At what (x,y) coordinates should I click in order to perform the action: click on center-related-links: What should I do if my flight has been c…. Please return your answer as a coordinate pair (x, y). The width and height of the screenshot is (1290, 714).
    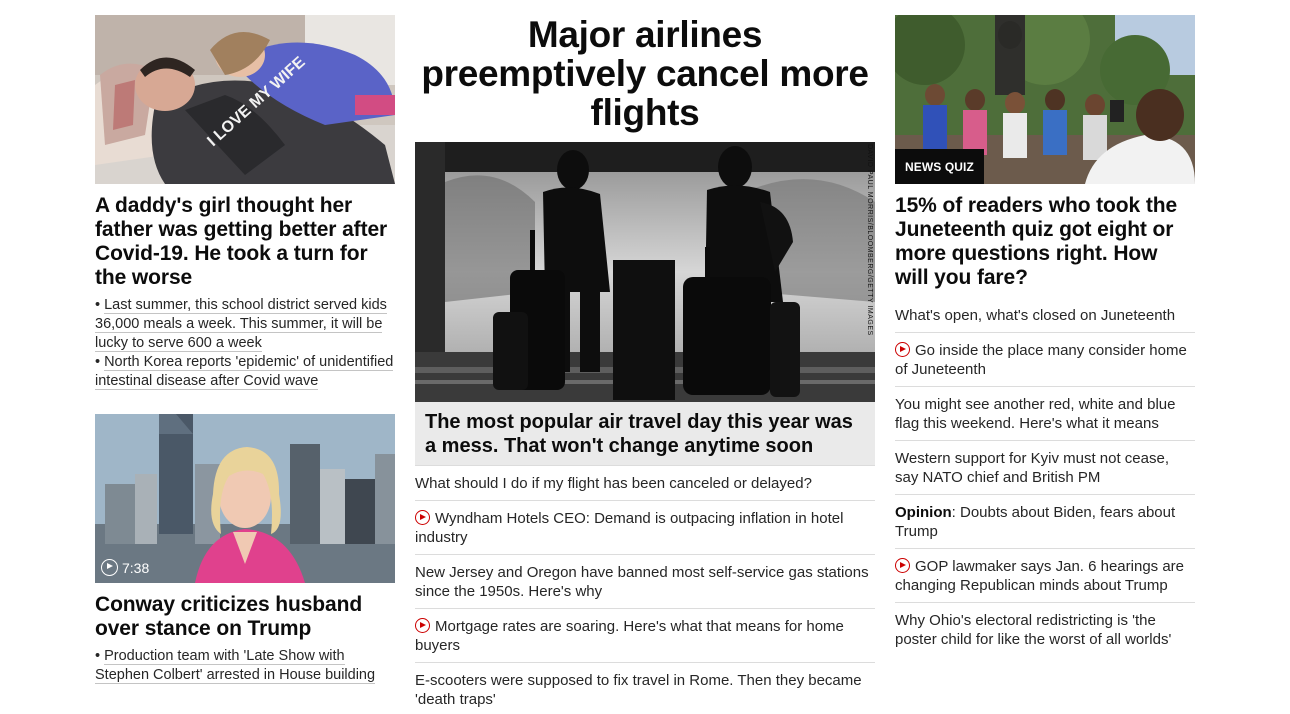
    Looking at the image, I should click on (645, 589).